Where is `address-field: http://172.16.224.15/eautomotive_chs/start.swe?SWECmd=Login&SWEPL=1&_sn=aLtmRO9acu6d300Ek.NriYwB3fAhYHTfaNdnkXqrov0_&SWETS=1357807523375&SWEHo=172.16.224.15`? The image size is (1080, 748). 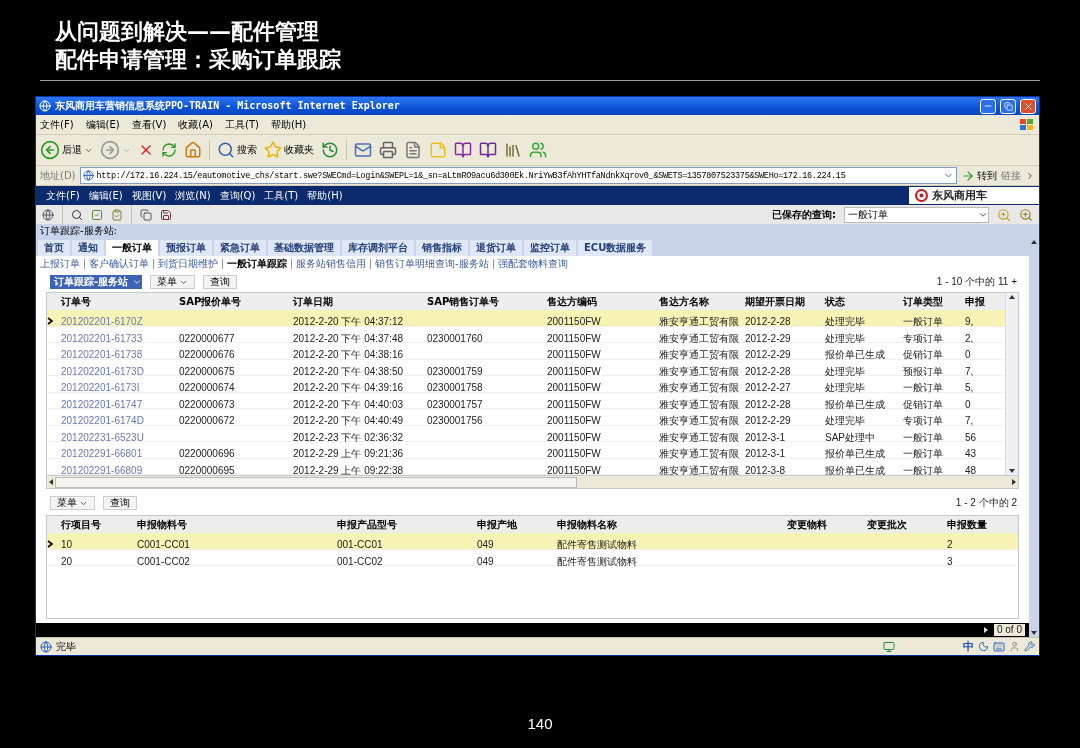
address-field: http://172.16.224.15/eautomotive_chs/start.swe?SWECmd=Login&SWEPL=1&_sn=aLtmRO9acu6d300Ek.NriYwB3fAhYHTfaNdnkXqrov0_&SWETS=1357807523375&SWEHo=172.16.224.15 is located at coordinates (518, 175).